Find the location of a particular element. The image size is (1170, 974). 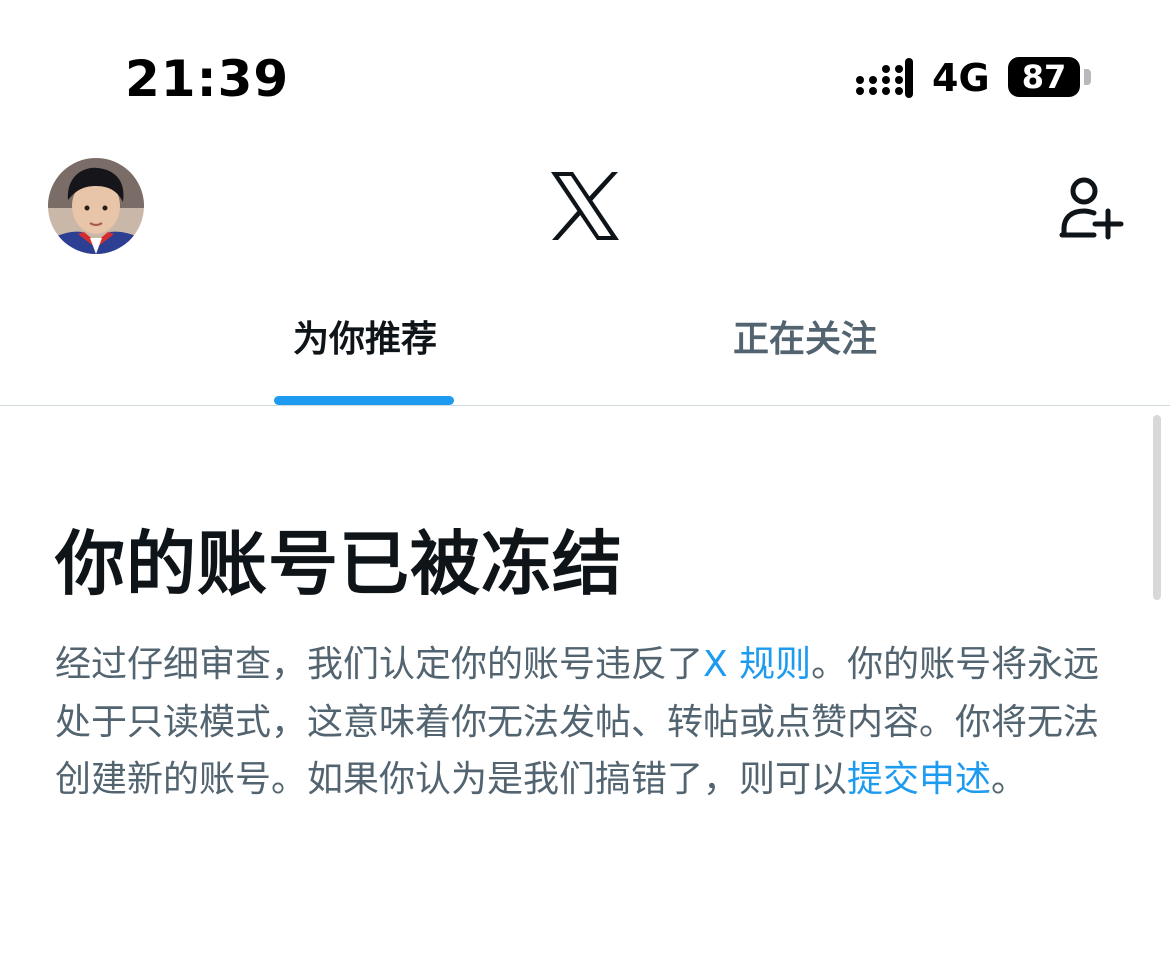

status-time: 21:39 is located at coordinates (207, 79).